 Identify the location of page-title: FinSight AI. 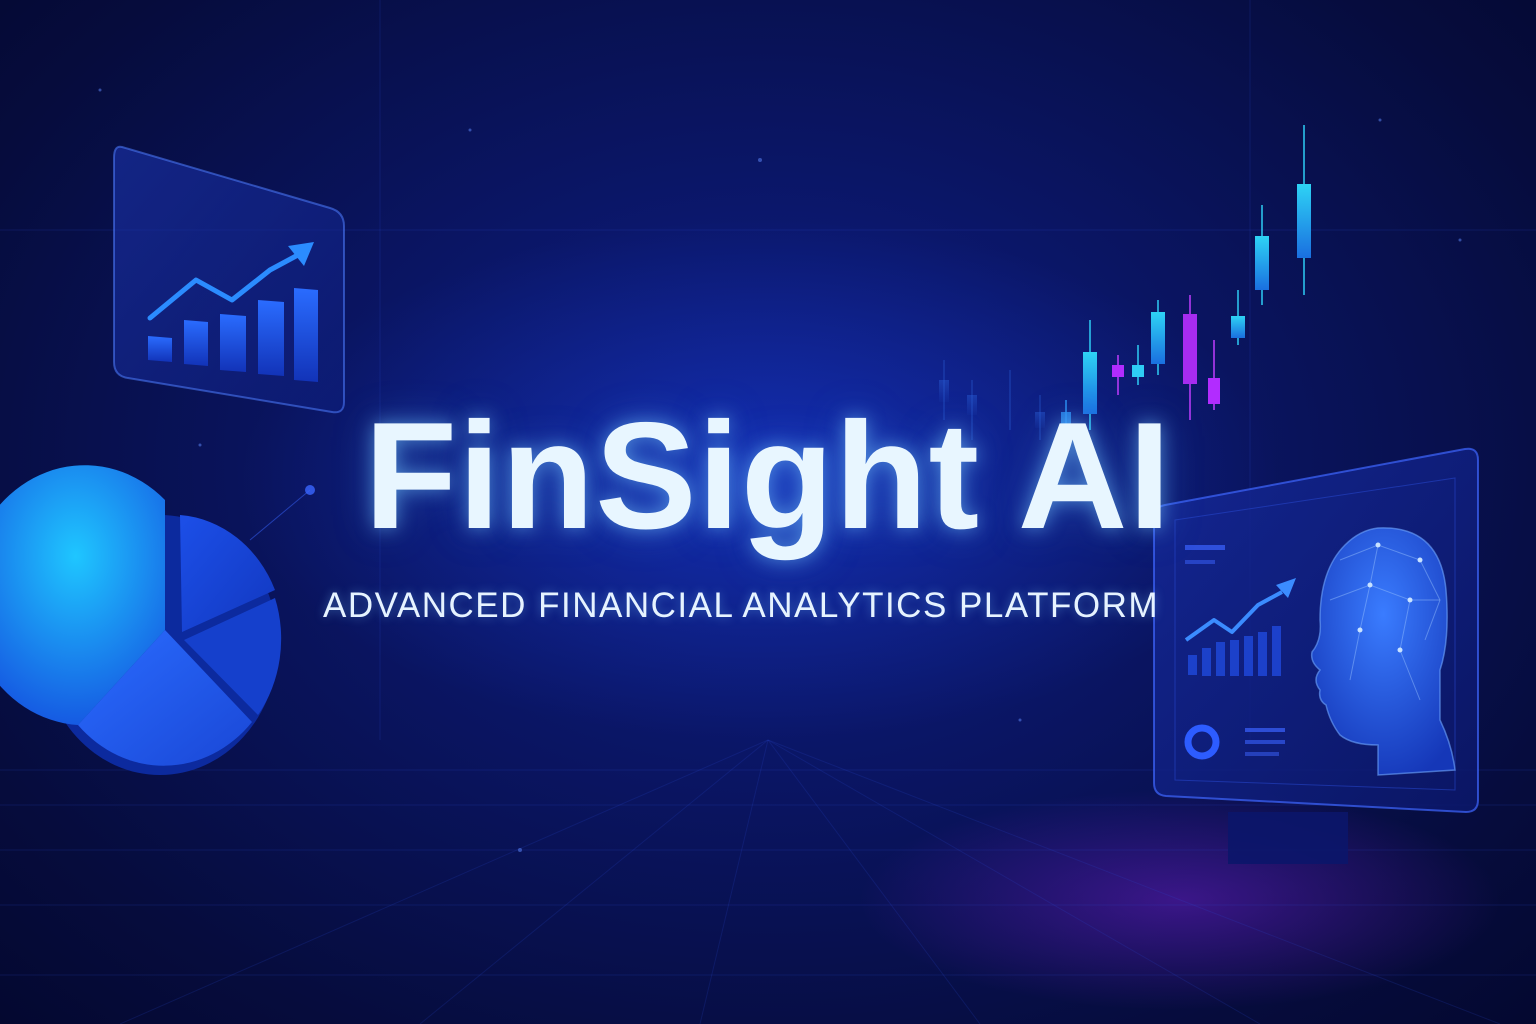
(768, 476).